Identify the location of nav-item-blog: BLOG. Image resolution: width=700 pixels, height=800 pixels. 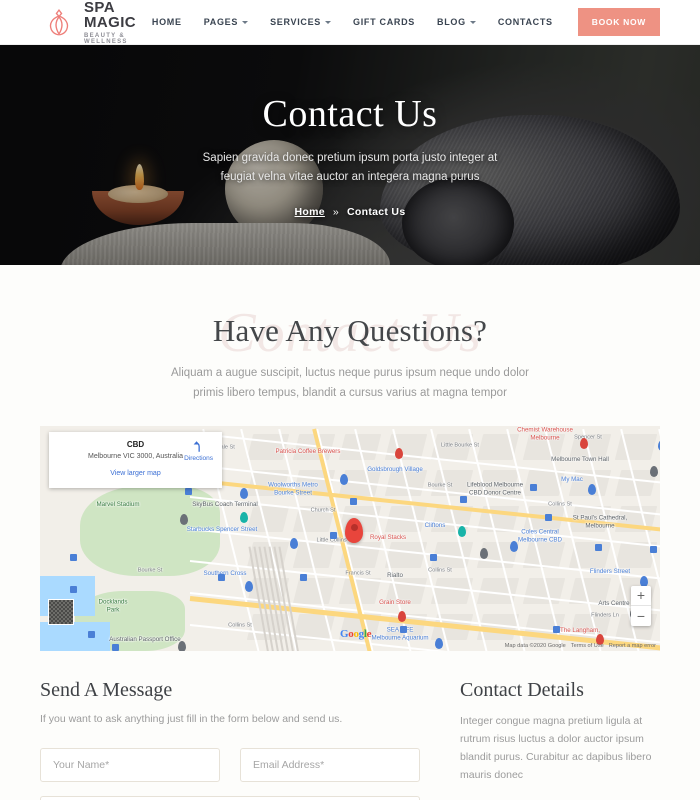
(456, 22).